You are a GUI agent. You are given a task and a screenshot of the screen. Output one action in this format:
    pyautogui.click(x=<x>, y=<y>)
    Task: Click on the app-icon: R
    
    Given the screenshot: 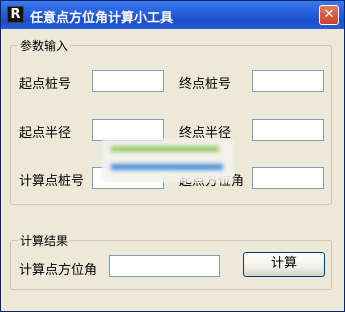 What is the action you would take?
    pyautogui.click(x=15, y=14)
    